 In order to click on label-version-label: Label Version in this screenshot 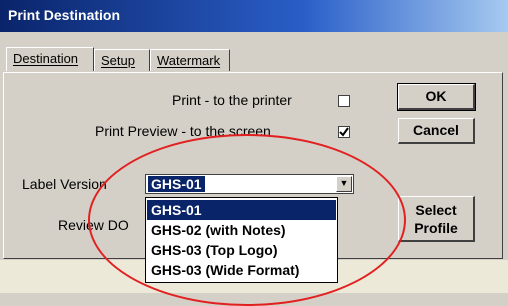, I will do `click(64, 184)`.